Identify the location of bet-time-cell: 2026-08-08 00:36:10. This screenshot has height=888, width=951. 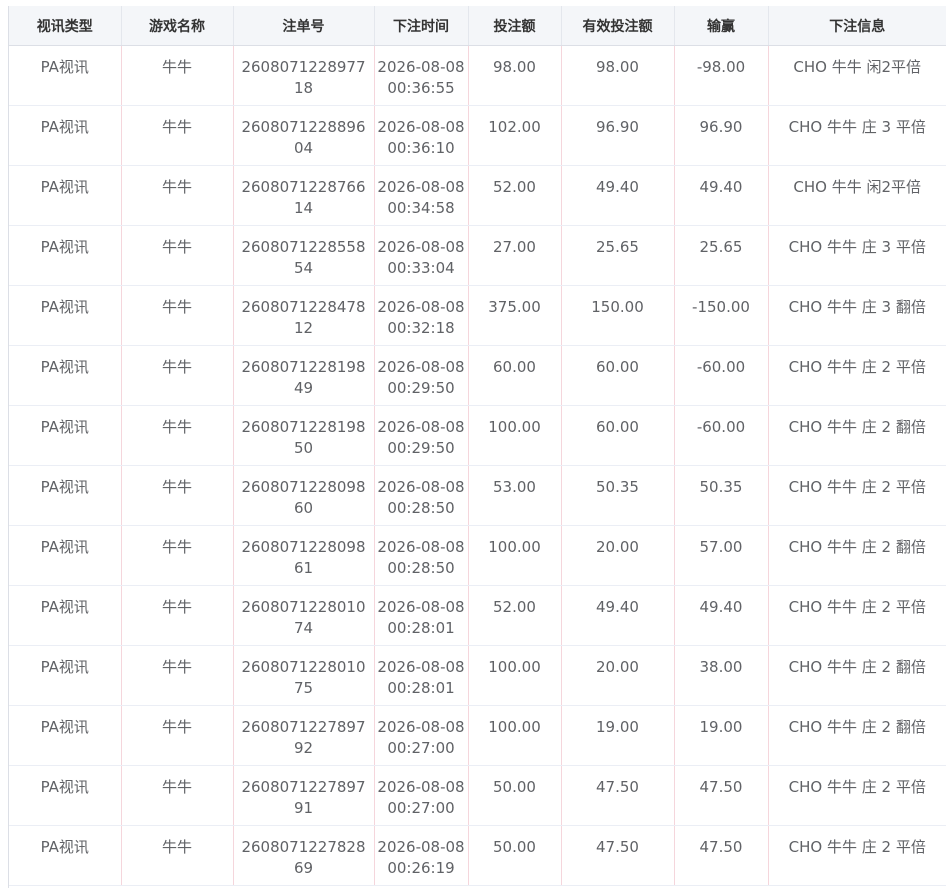
(421, 135).